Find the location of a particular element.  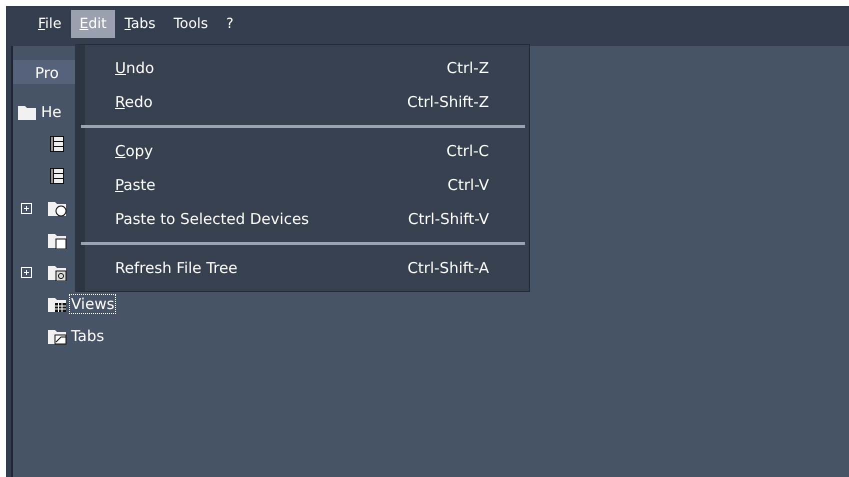

folder-grid-icon is located at coordinates (57, 304).